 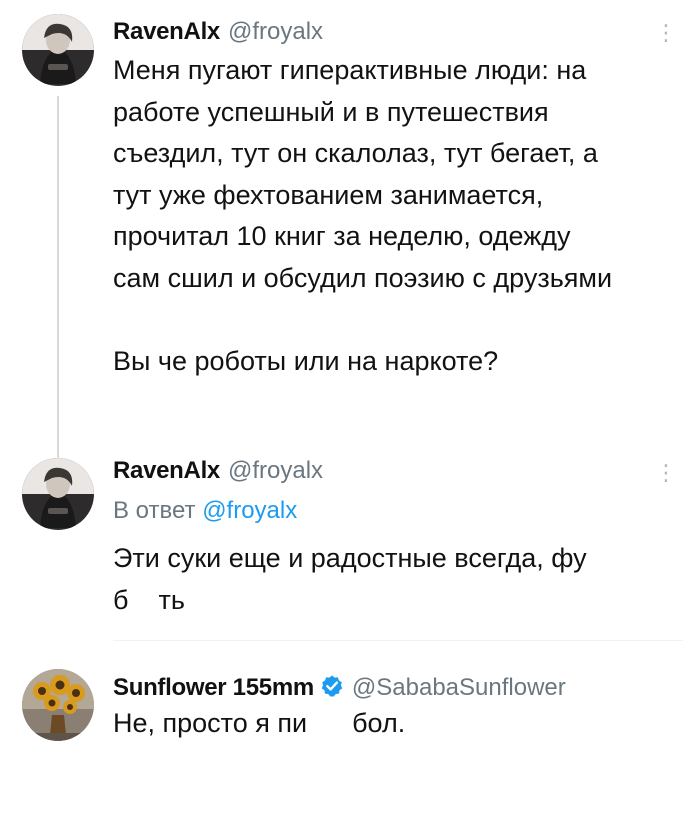 I want to click on divider, so click(x=398, y=640).